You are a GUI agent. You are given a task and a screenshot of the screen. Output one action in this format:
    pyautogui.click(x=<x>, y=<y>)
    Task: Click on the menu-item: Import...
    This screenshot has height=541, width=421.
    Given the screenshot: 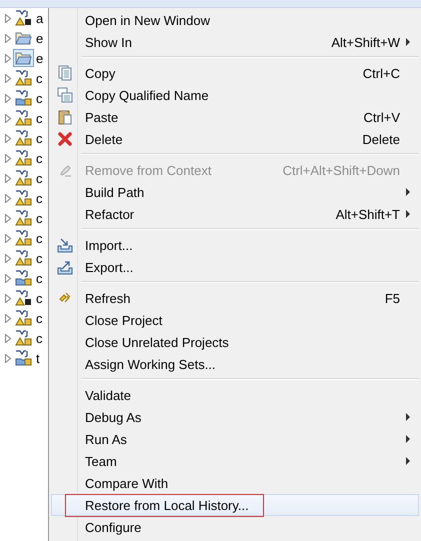 What is the action you would take?
    pyautogui.click(x=235, y=245)
    